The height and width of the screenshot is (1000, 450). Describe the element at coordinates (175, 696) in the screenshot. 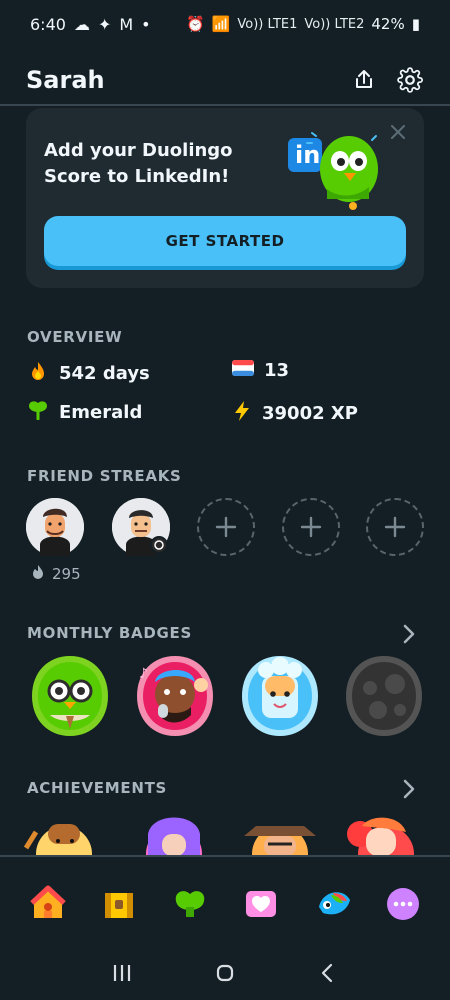

I see `badge-singer: ♪` at that location.